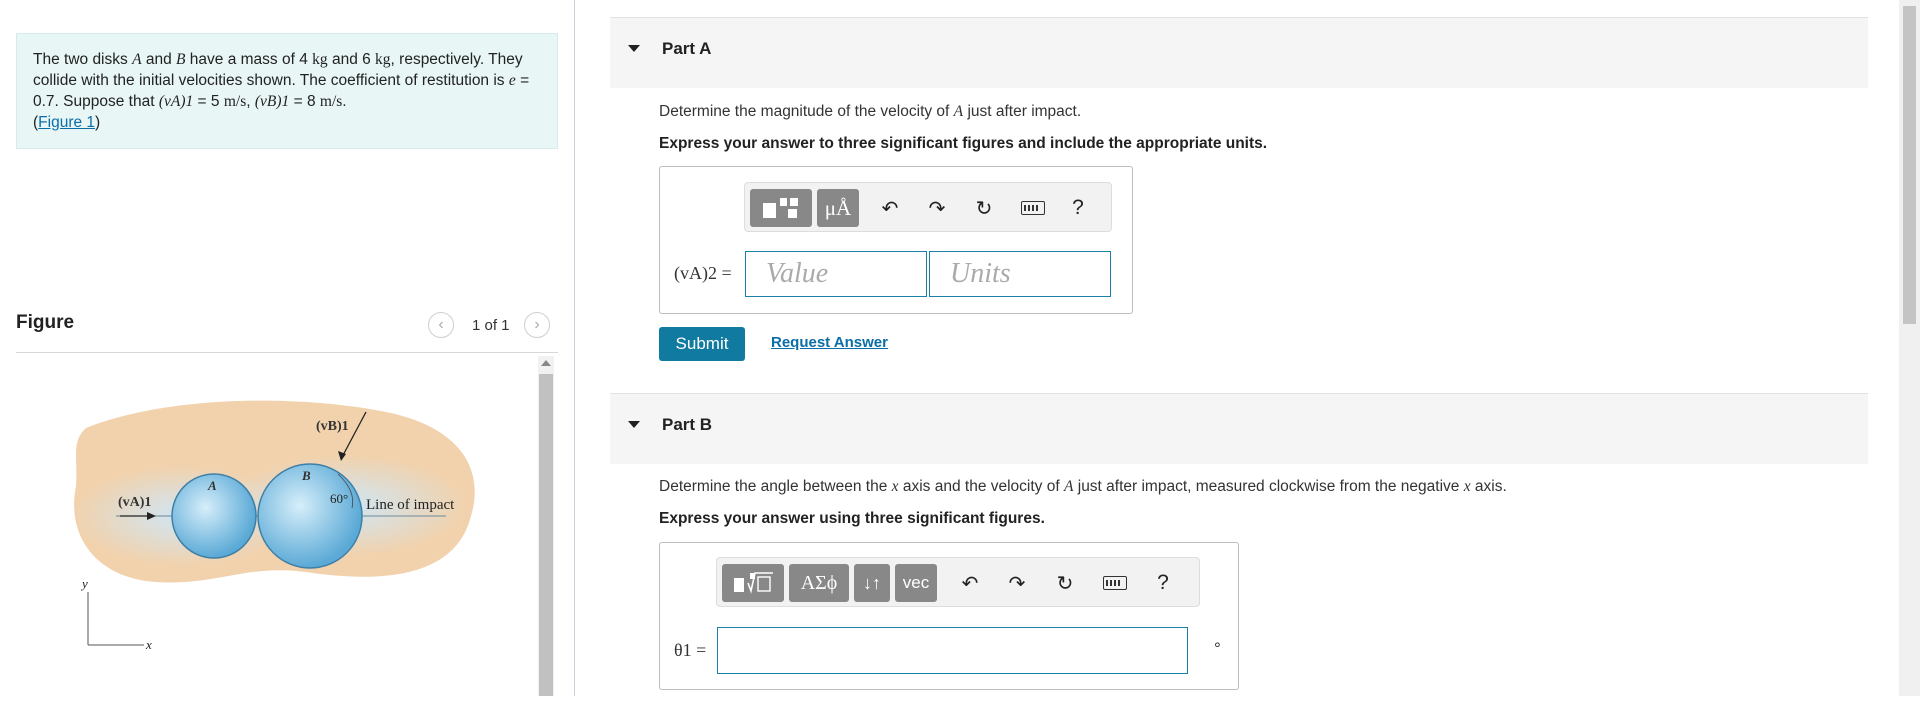  Describe the element at coordinates (351, 59) in the screenshot. I see `problem-text: and 6` at that location.